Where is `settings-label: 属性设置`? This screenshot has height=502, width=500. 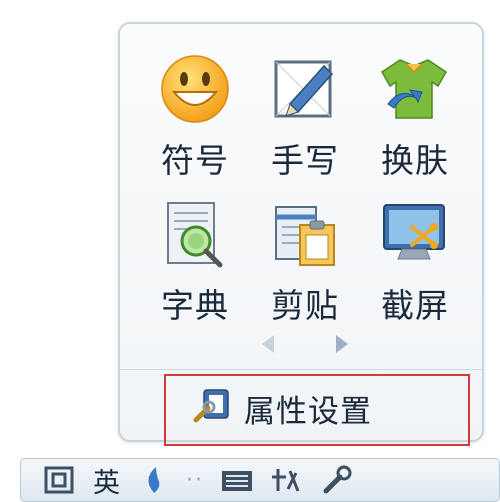 settings-label: 属性设置 is located at coordinates (308, 412).